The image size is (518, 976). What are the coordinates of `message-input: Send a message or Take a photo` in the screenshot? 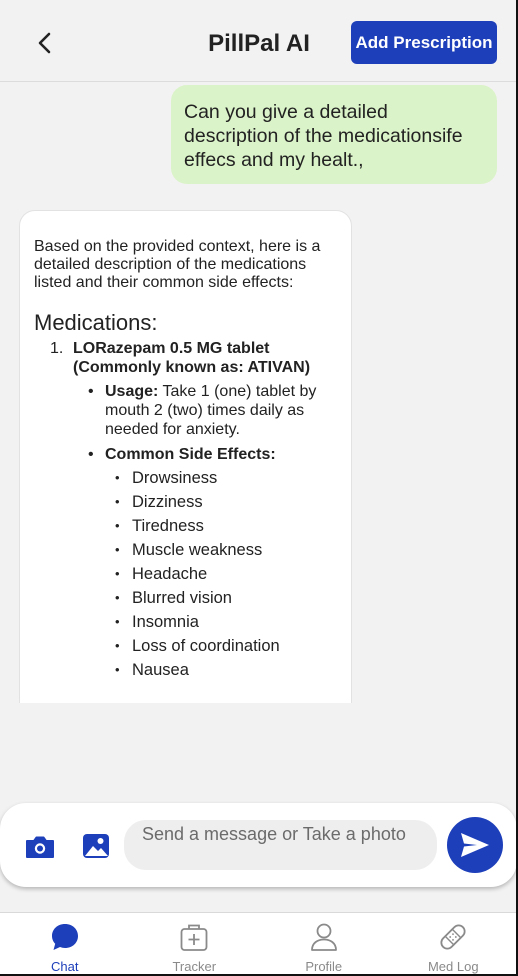 It's located at (280, 845).